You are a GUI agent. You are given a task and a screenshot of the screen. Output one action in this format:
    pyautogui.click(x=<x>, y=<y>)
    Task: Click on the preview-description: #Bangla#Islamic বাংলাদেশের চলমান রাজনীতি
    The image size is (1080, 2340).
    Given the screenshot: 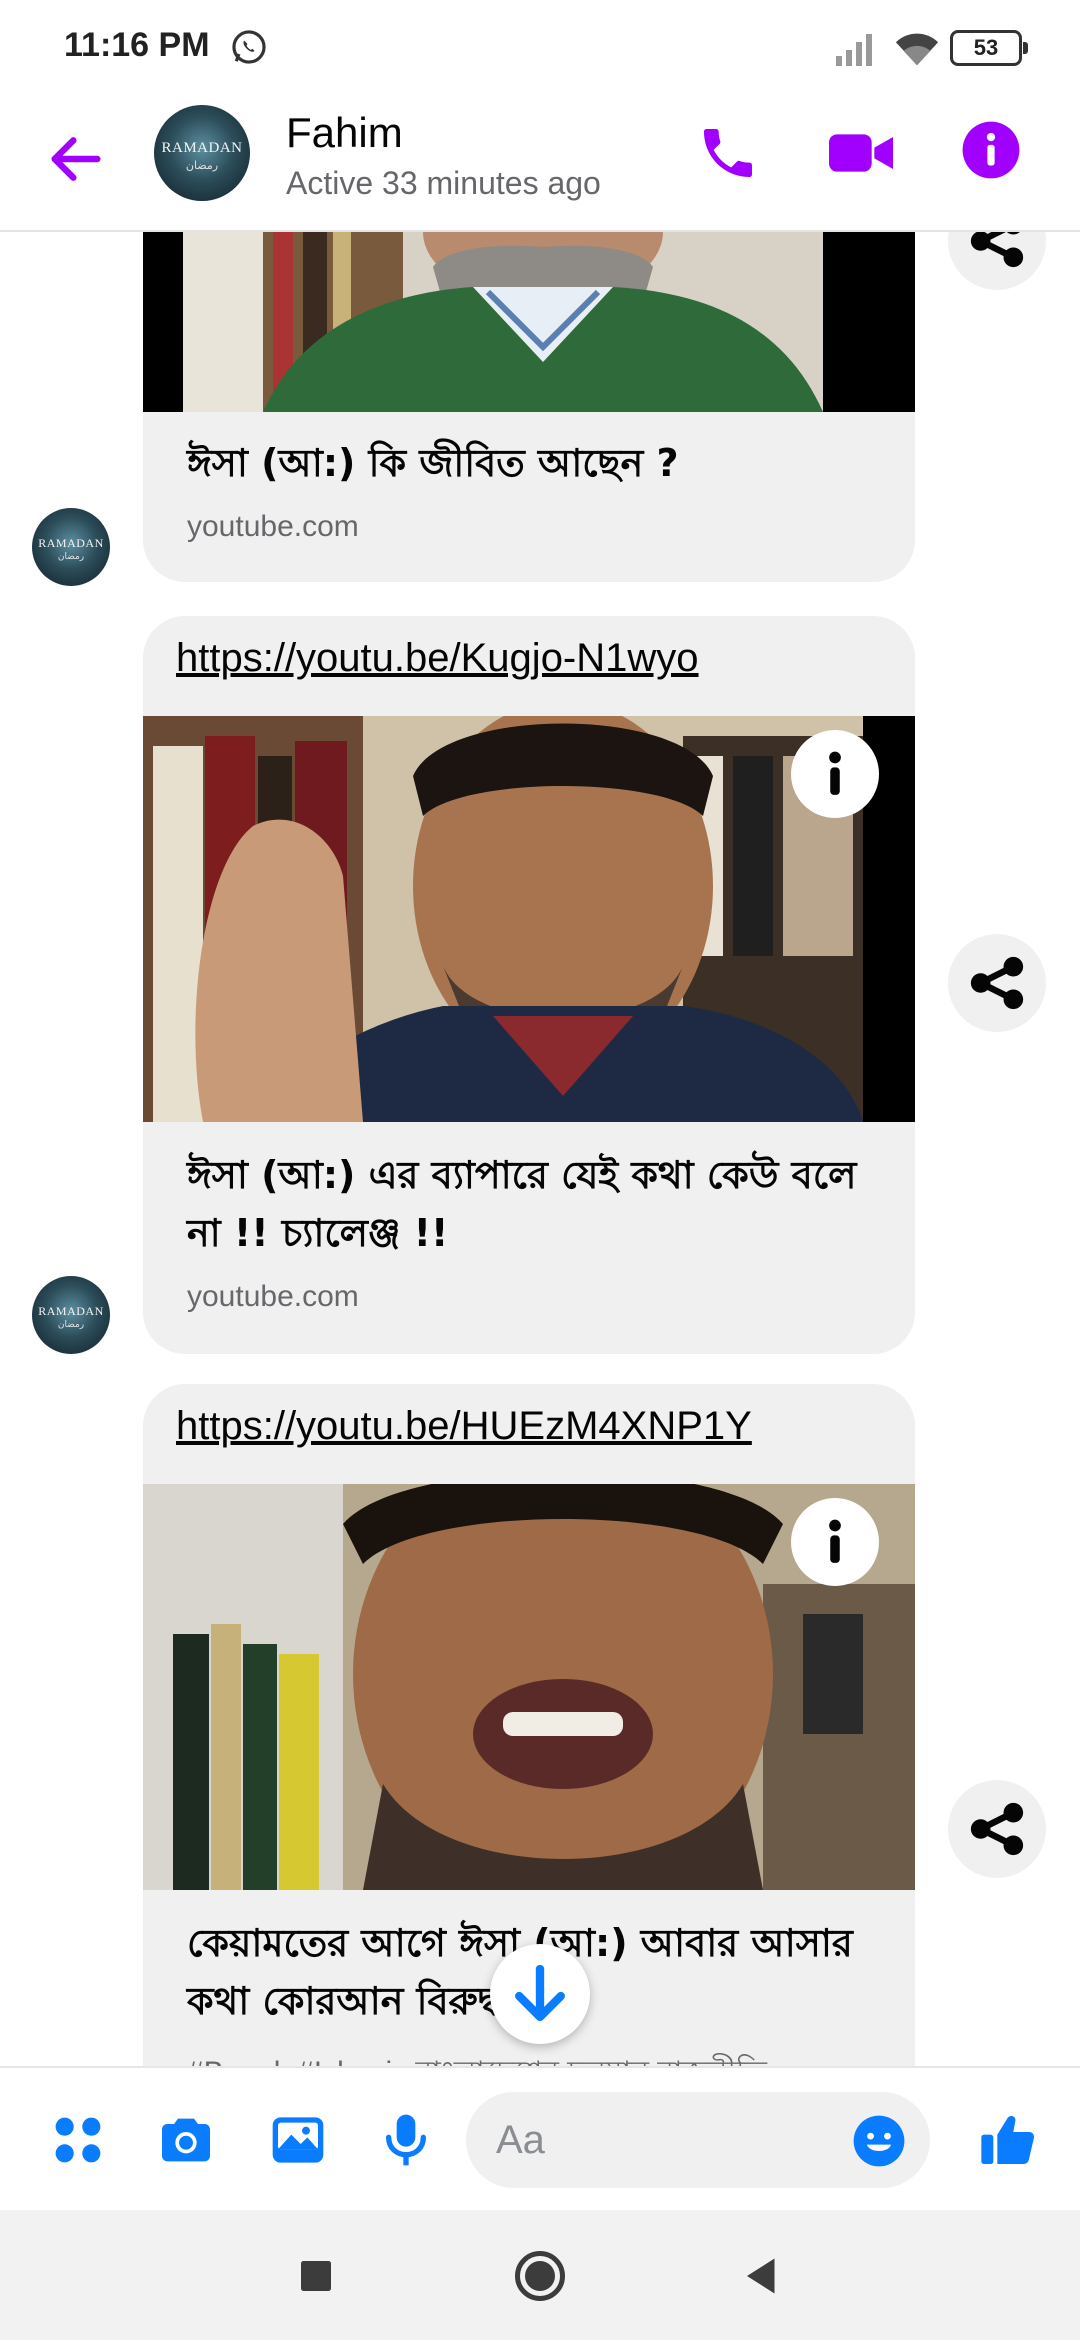 What is the action you would take?
    pyautogui.click(x=477, y=2057)
    